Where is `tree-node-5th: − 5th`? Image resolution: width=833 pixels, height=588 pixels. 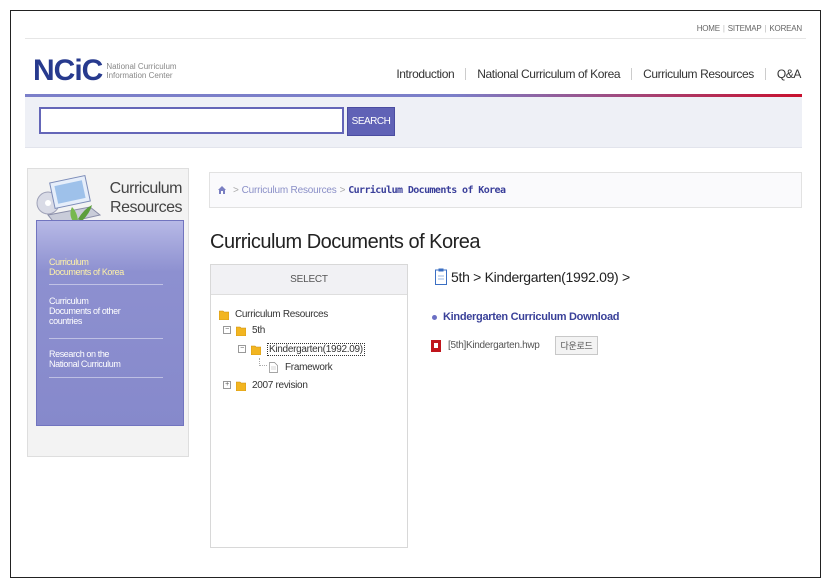
tree-node-5th: − 5th is located at coordinates (244, 330).